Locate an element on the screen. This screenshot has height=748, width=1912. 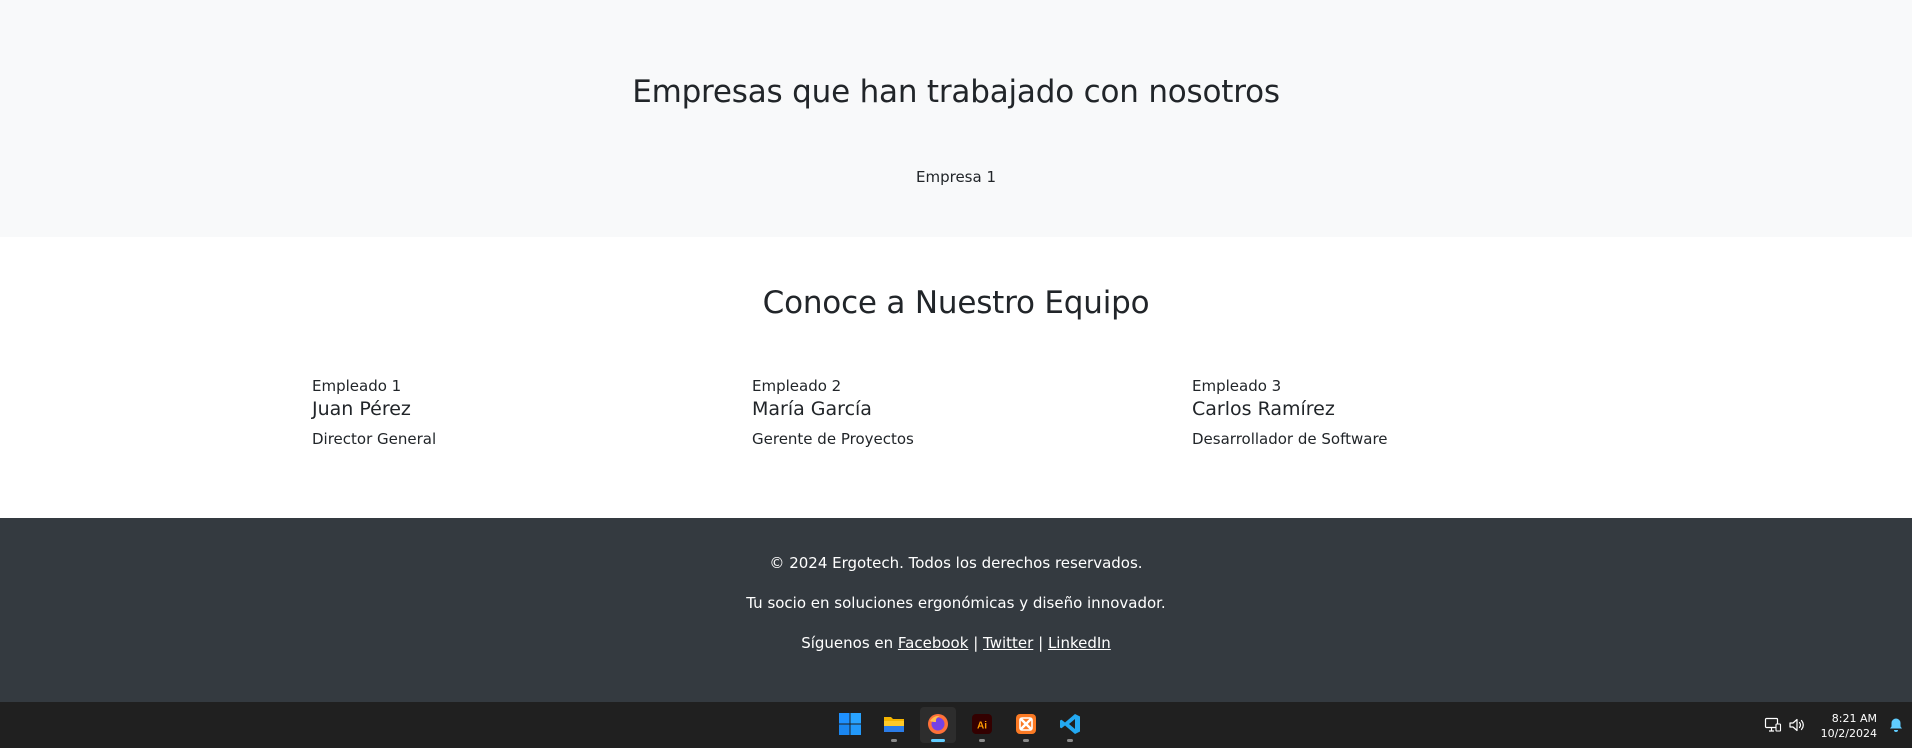
start-button is located at coordinates (850, 725).